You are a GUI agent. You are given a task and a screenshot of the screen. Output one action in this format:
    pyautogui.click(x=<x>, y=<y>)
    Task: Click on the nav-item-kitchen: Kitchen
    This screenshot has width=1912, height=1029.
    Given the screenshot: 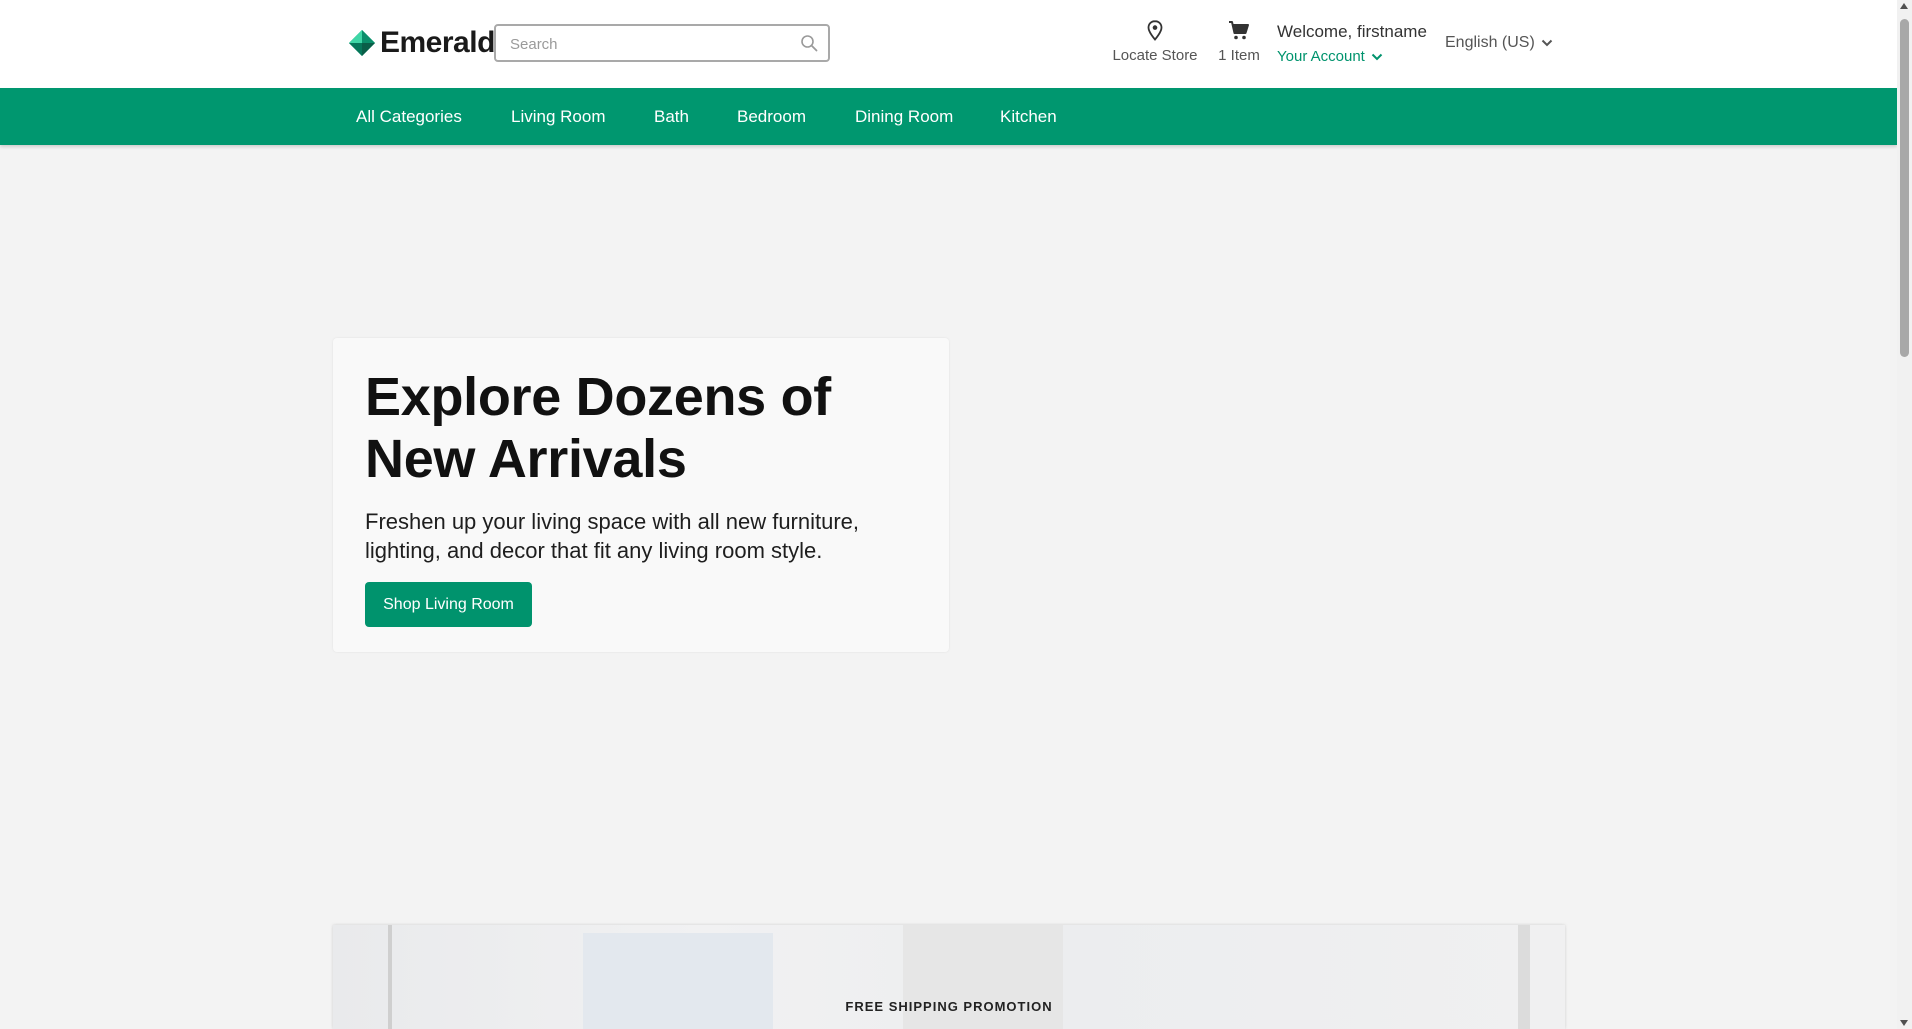 What is the action you would take?
    pyautogui.click(x=1028, y=116)
    